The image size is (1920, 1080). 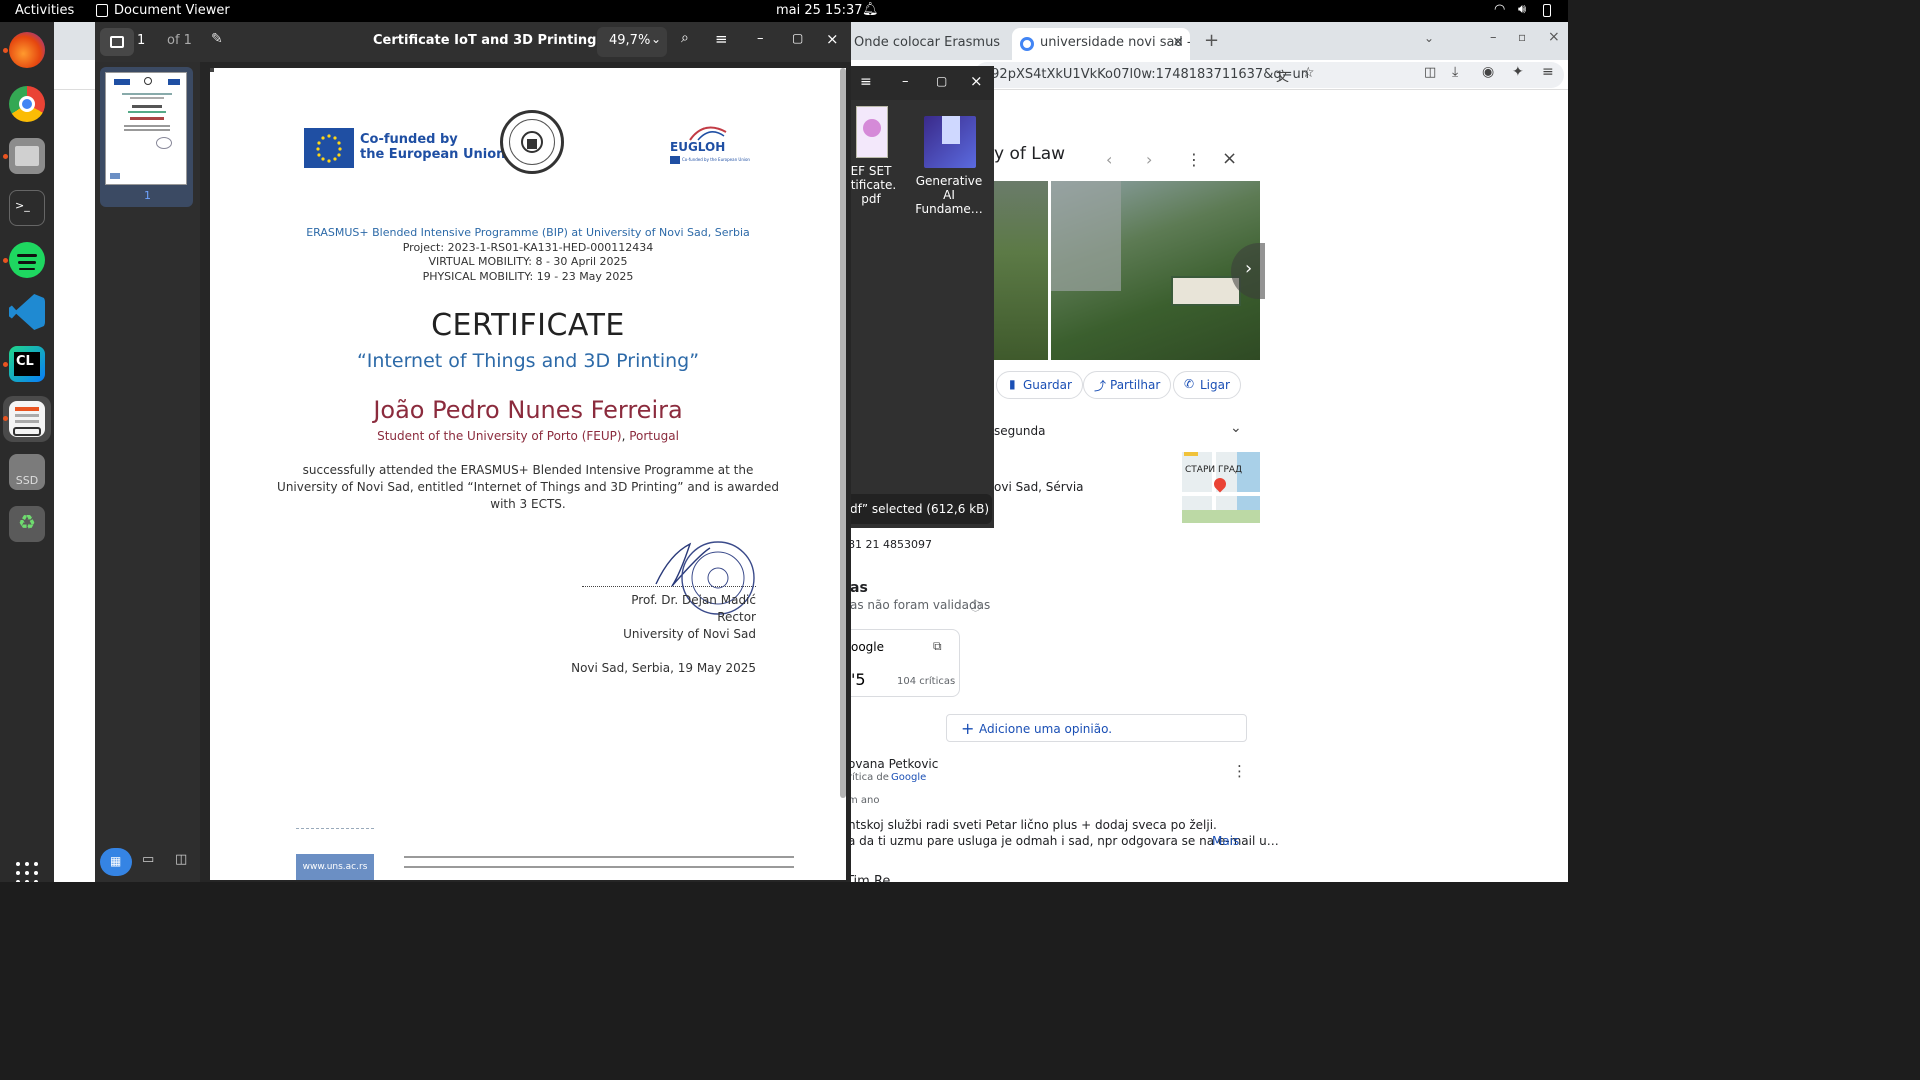 What do you see at coordinates (44, 10) in the screenshot?
I see `activities-button: Activities` at bounding box center [44, 10].